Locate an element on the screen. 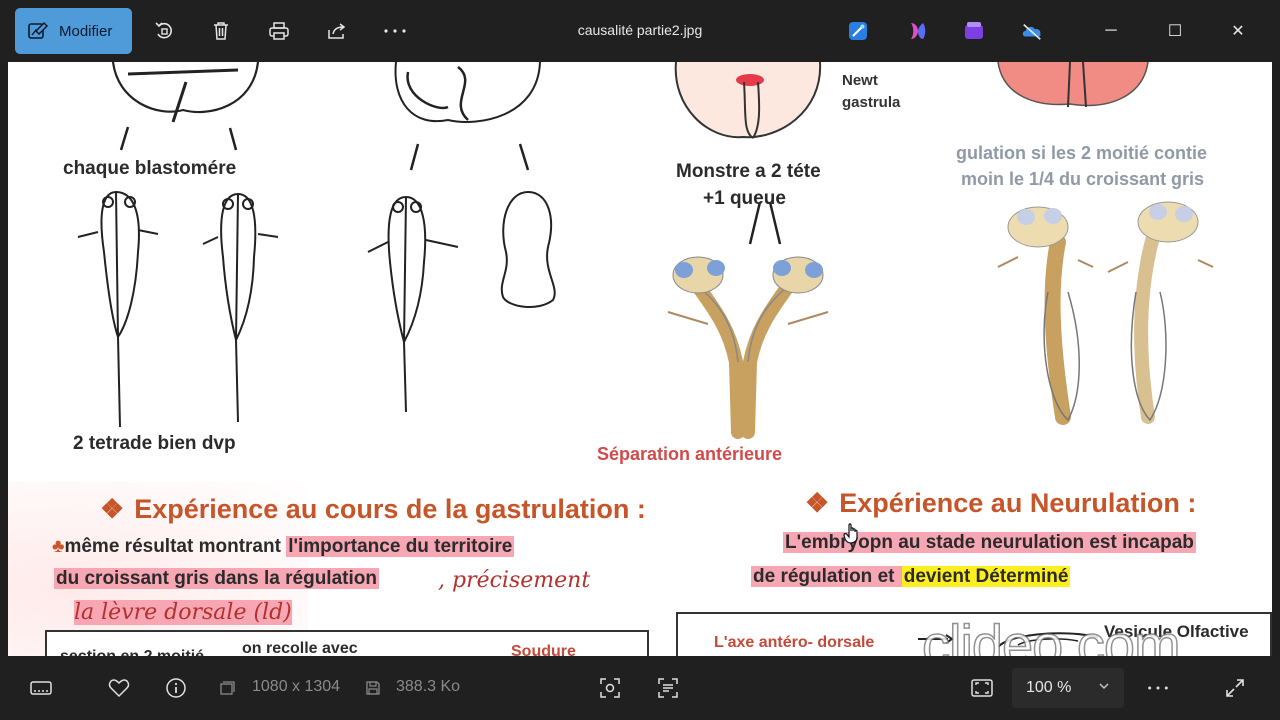  fit-to-window-icon is located at coordinates (982, 688).